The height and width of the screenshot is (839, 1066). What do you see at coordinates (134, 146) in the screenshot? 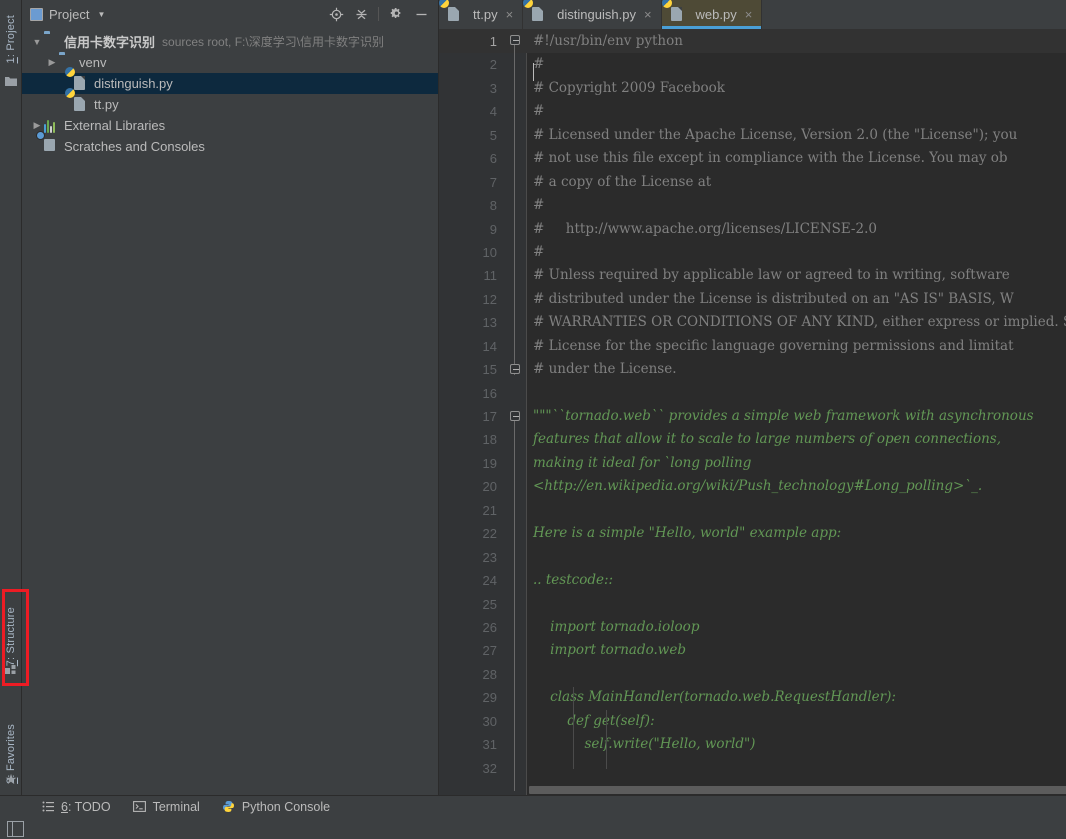
I see `tree-item-label: Scratches and Consoles` at bounding box center [134, 146].